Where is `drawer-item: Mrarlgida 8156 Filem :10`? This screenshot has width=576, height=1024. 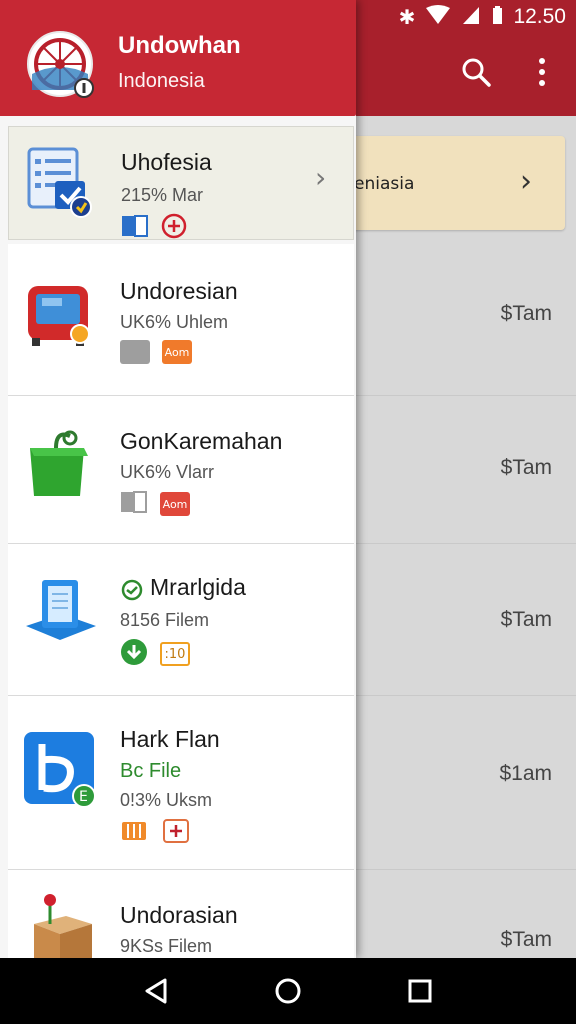
drawer-item: Mrarlgida 8156 Filem :10 is located at coordinates (181, 620).